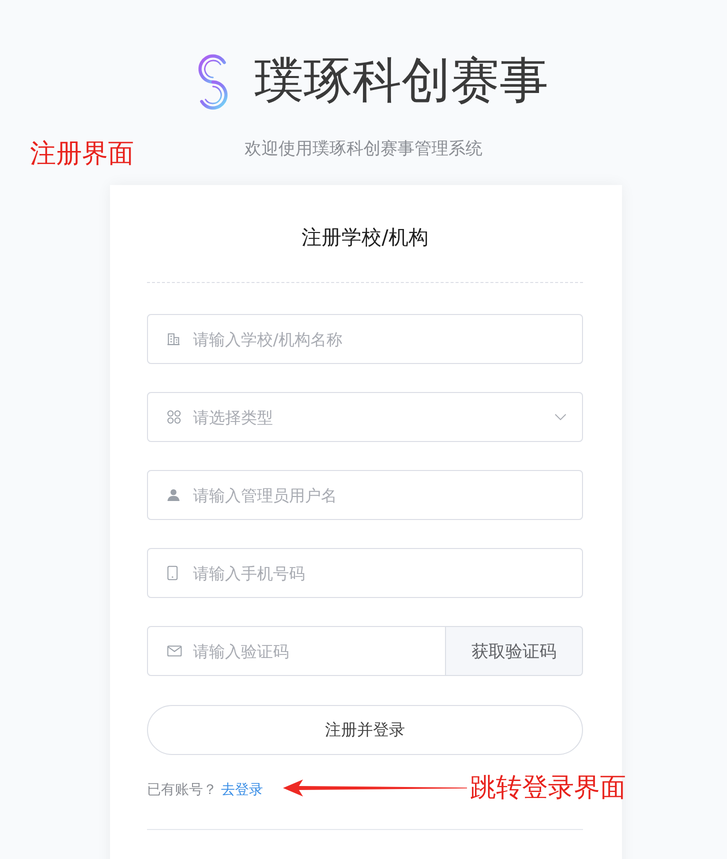 The height and width of the screenshot is (859, 727). I want to click on login-prompt-text: 已有账号？, so click(182, 790).